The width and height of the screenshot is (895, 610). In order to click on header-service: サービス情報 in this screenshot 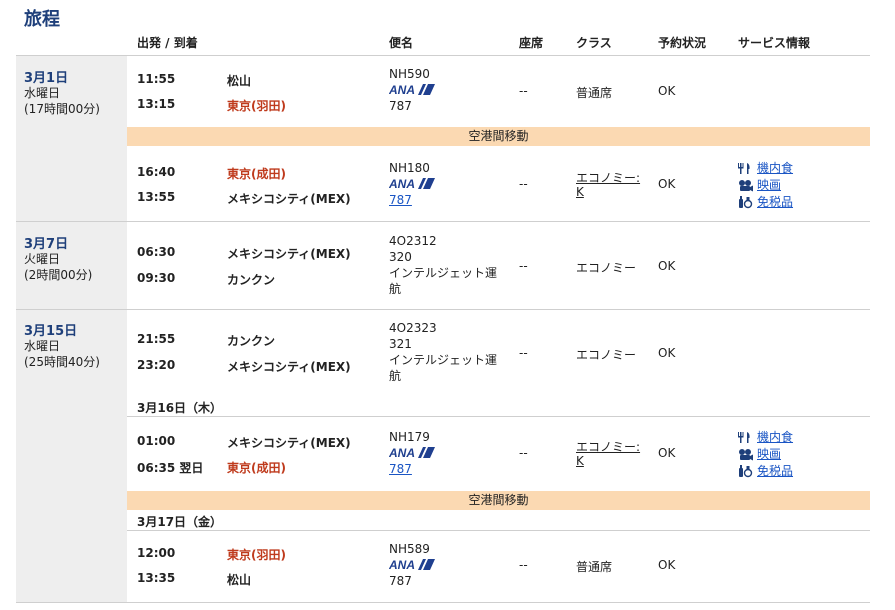, I will do `click(774, 43)`.